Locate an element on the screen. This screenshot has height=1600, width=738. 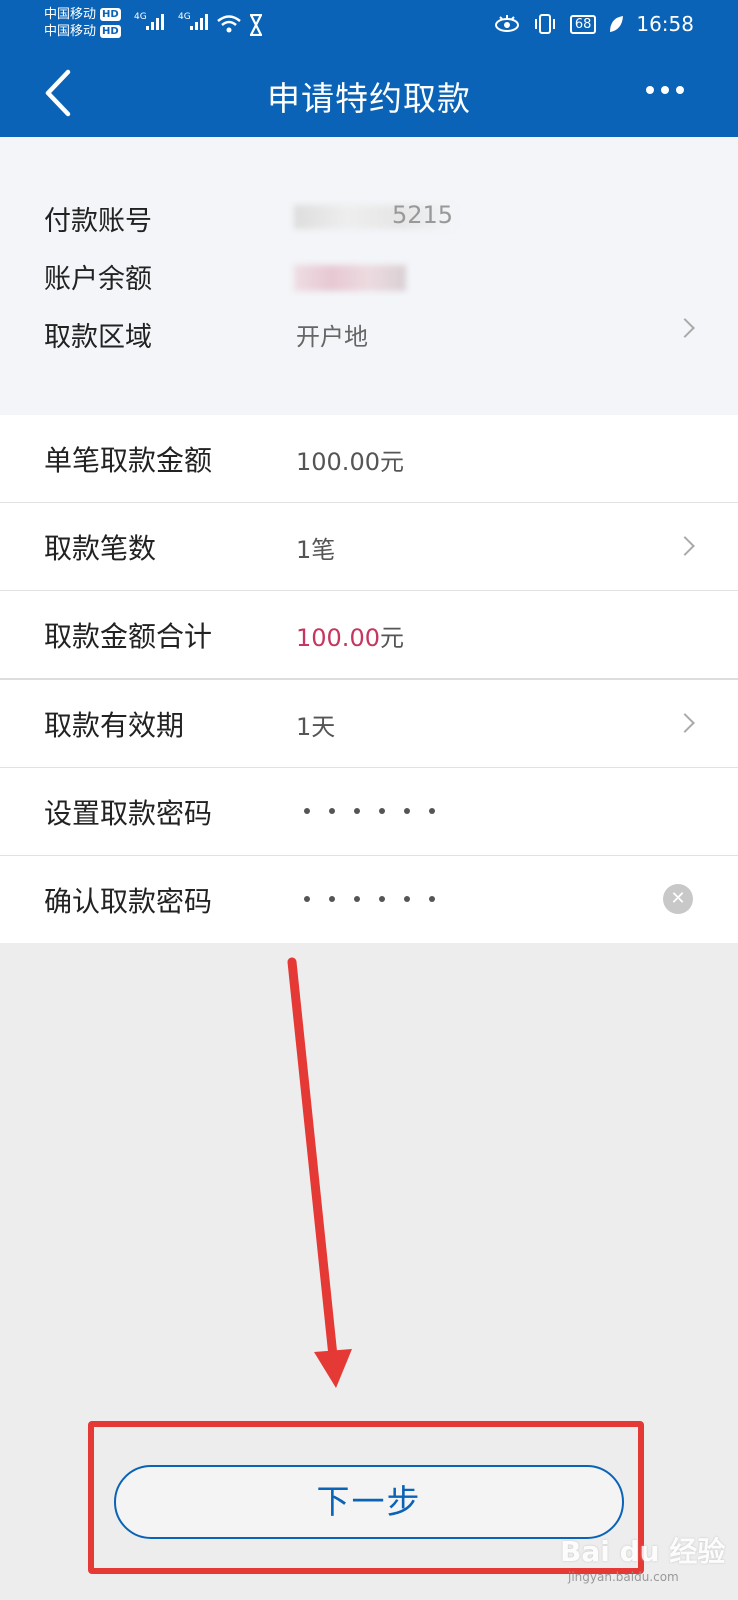
next-step-button: 下一步 is located at coordinates (369, 1502).